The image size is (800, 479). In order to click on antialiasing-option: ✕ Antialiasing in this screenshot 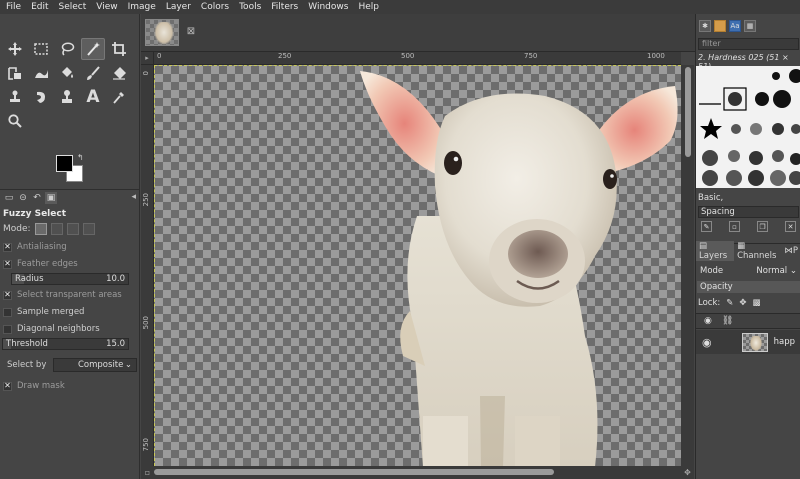, I will do `click(35, 247)`.